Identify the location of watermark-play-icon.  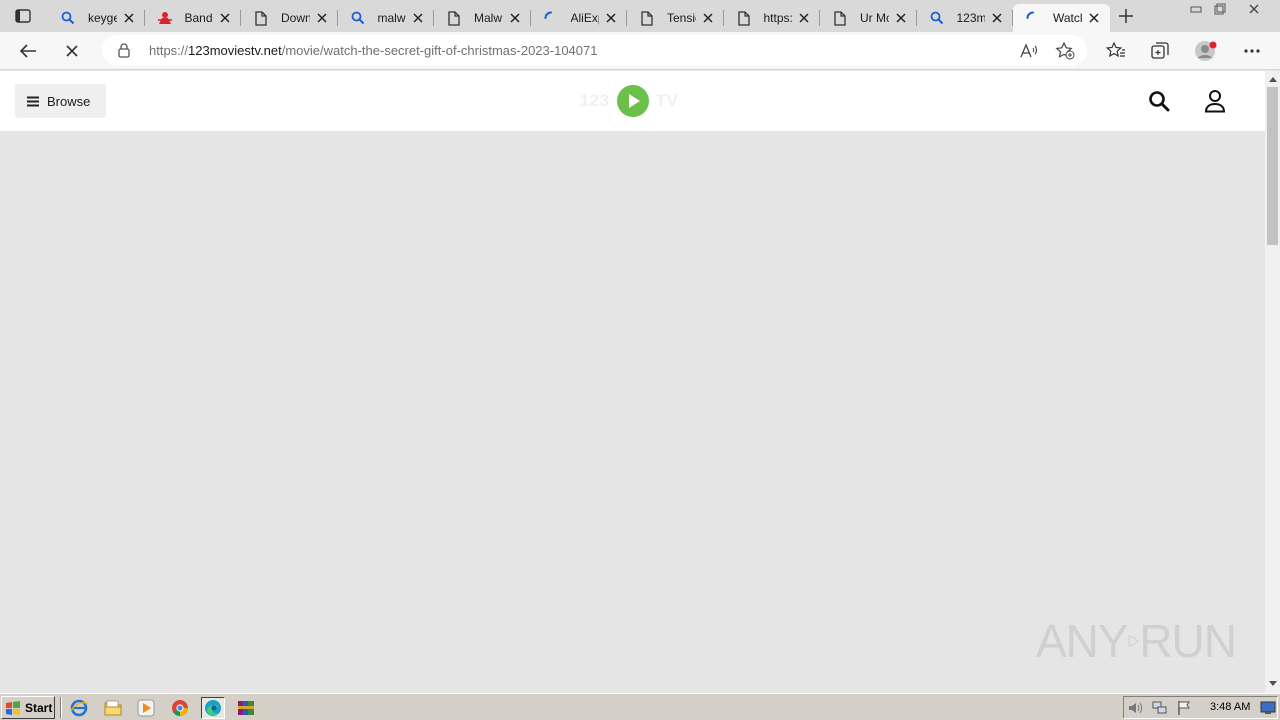
(1133, 641).